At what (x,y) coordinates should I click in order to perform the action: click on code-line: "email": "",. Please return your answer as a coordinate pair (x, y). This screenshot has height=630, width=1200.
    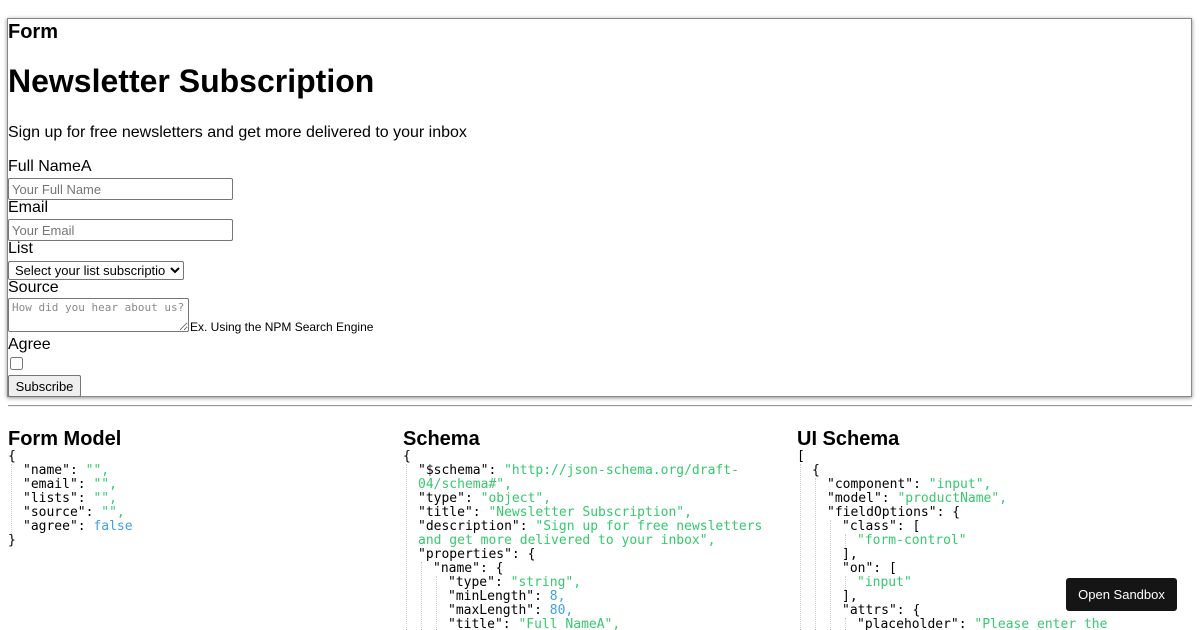
    Looking at the image, I should click on (198, 485).